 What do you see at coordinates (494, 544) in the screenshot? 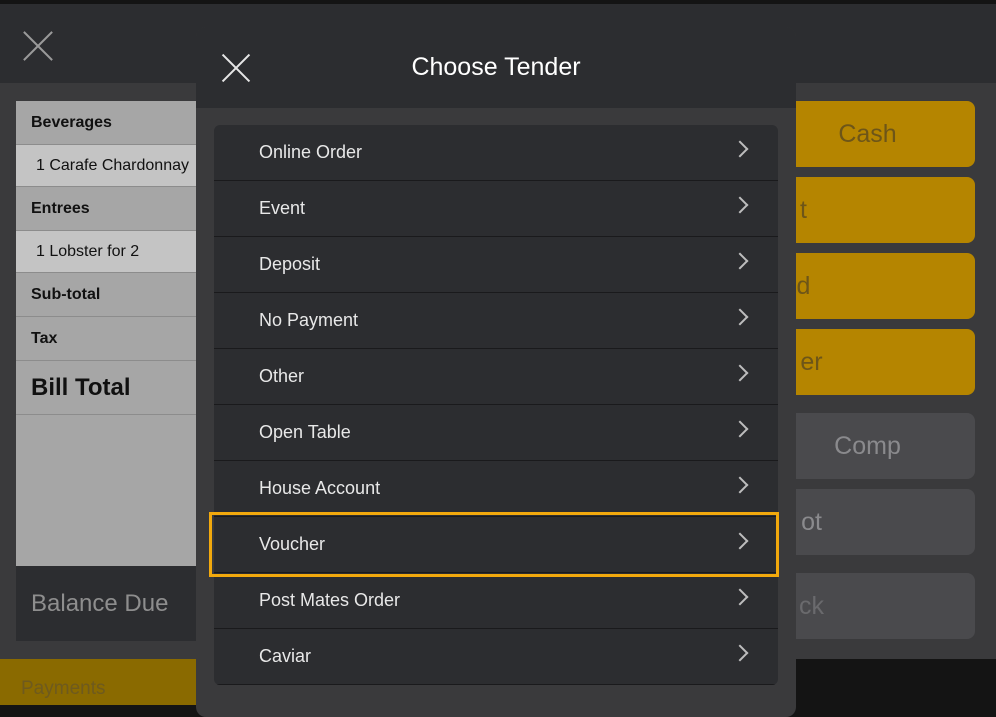
I see `voucher-highlight` at bounding box center [494, 544].